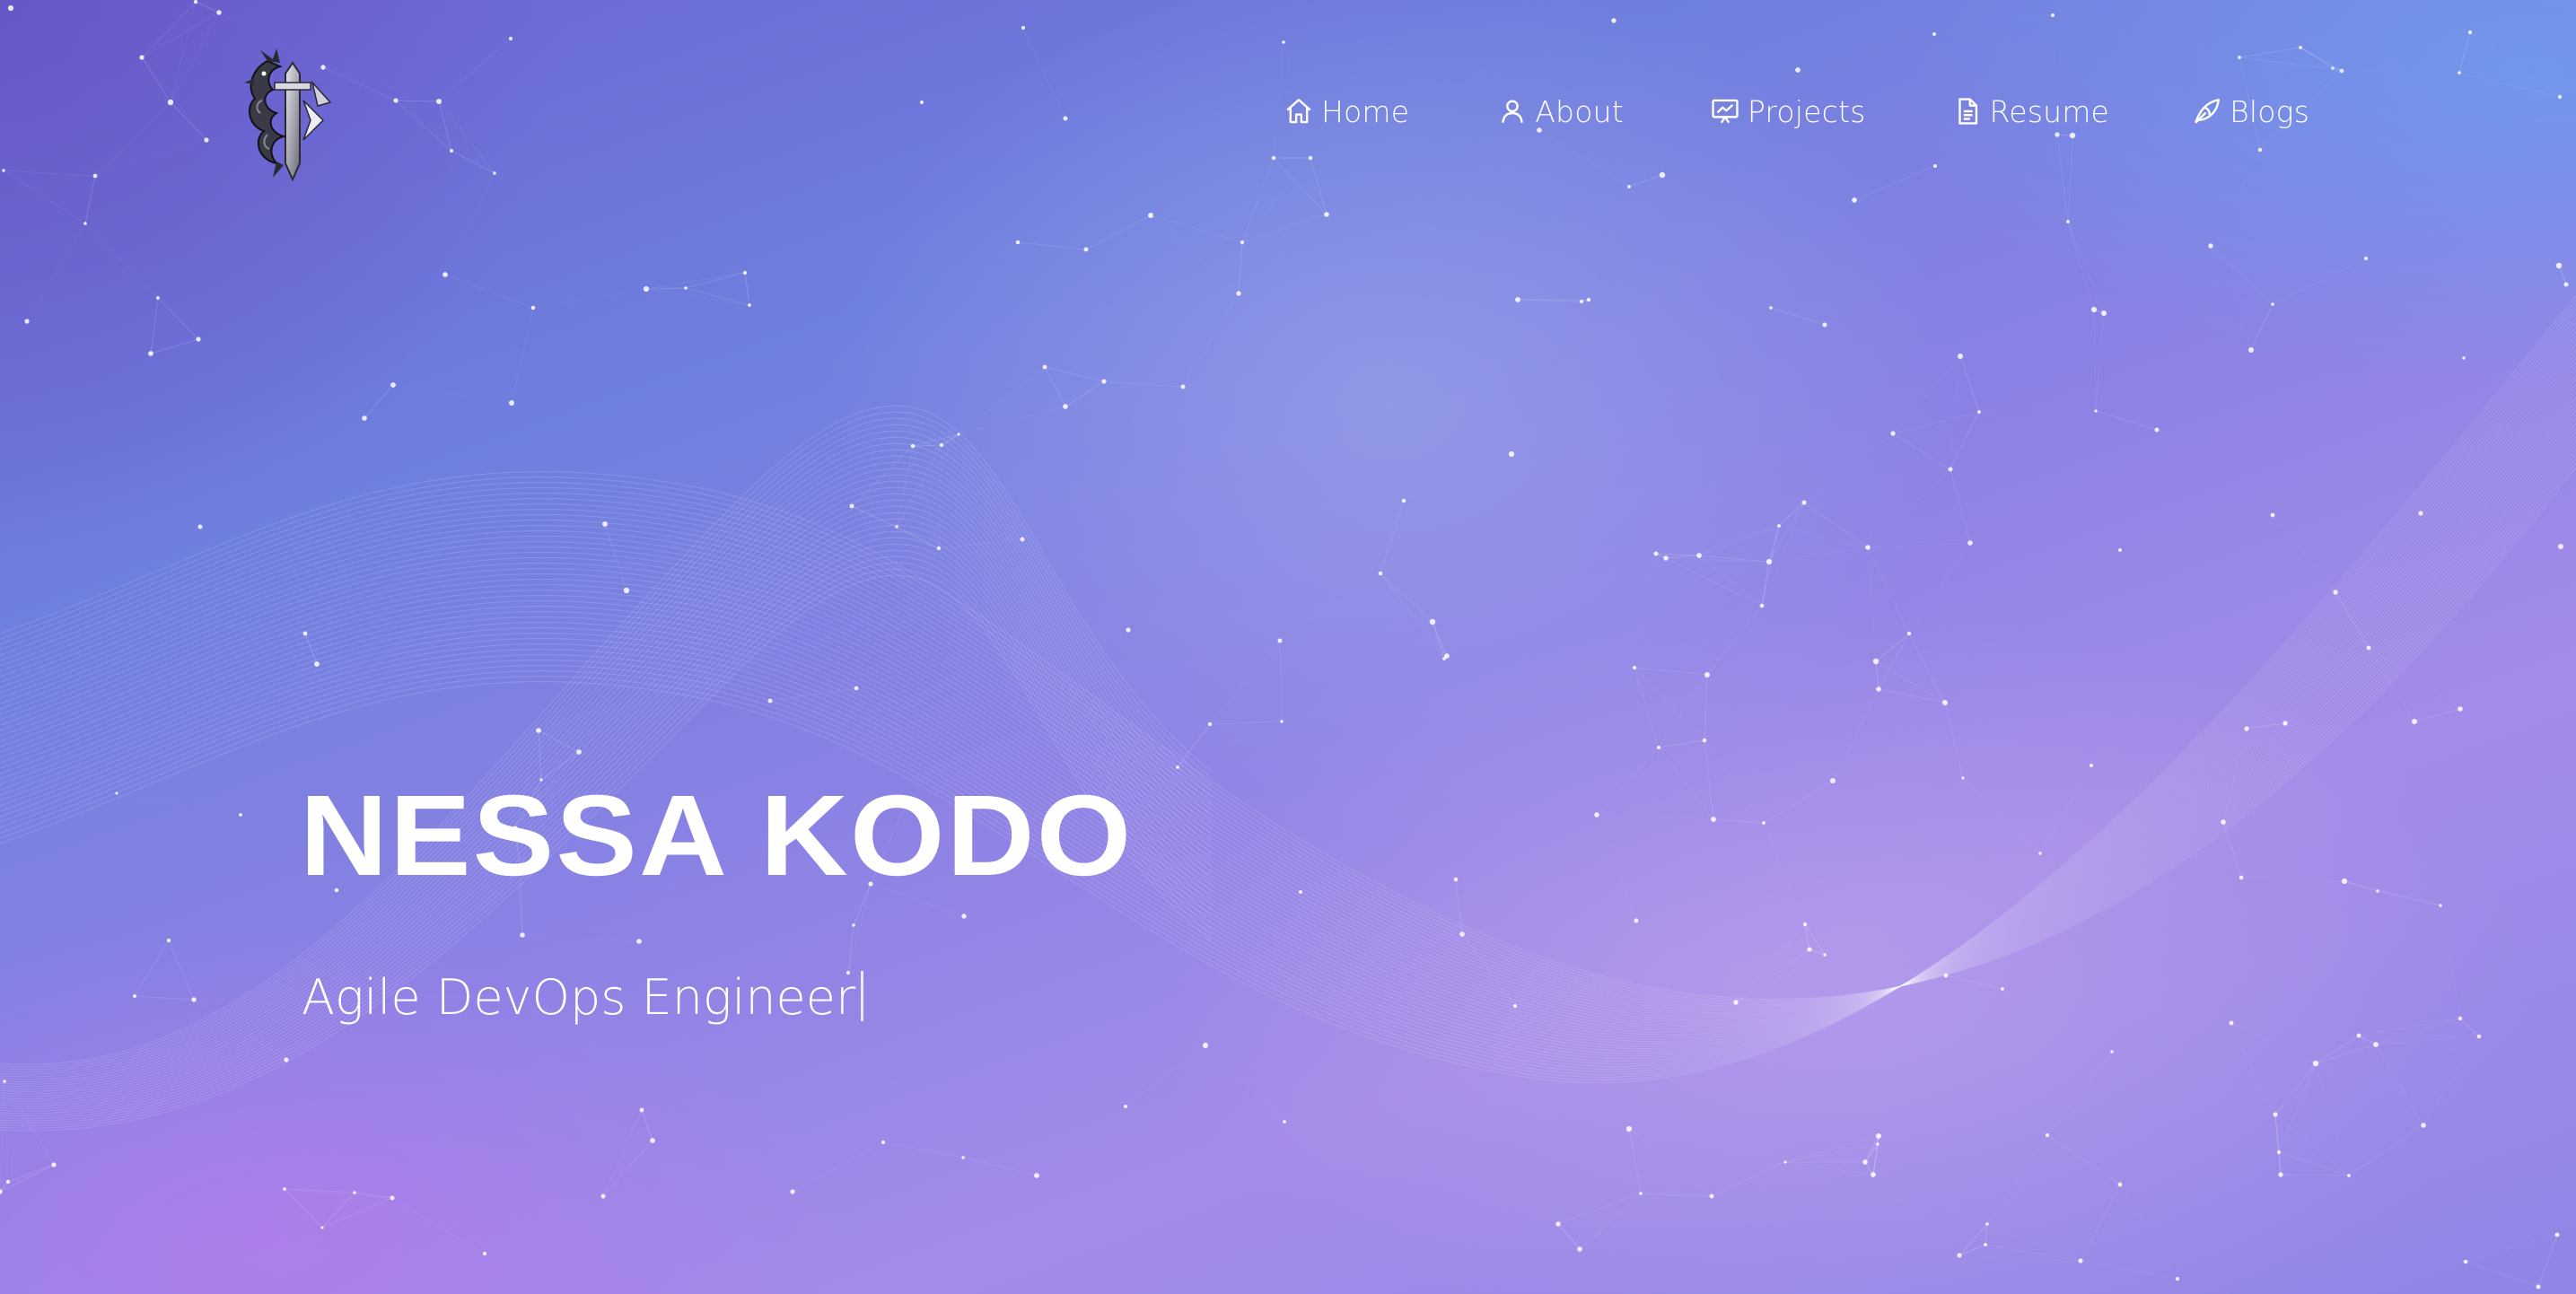 The width and height of the screenshot is (2576, 1294). Describe the element at coordinates (2207, 112) in the screenshot. I see `quill-icon` at that location.